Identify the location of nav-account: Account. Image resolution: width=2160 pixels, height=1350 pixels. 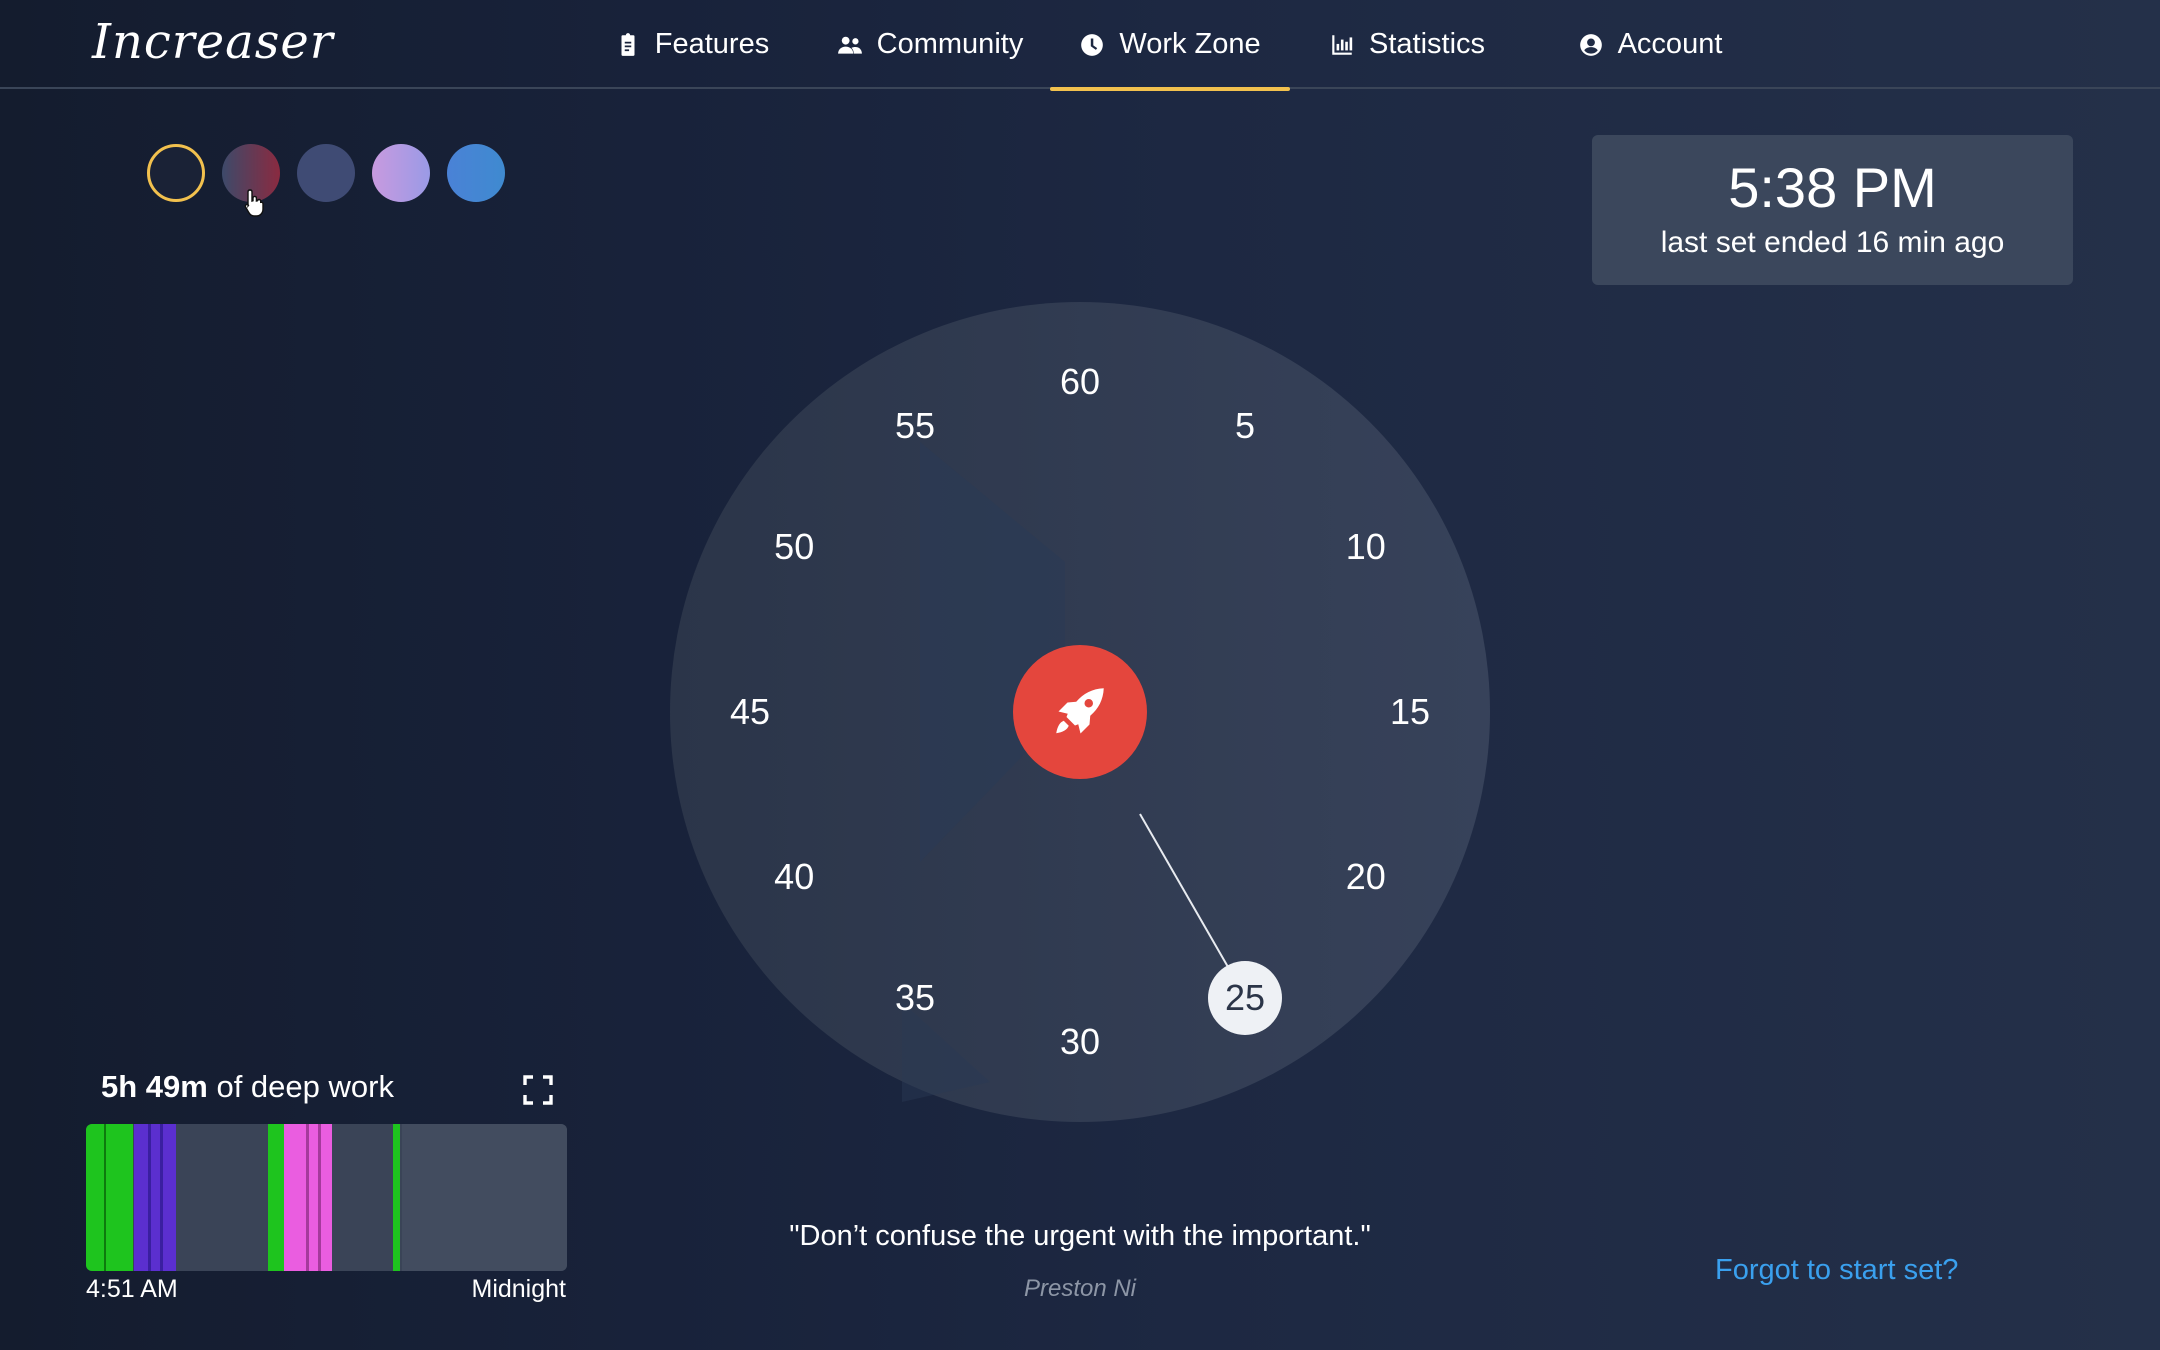
(1650, 44).